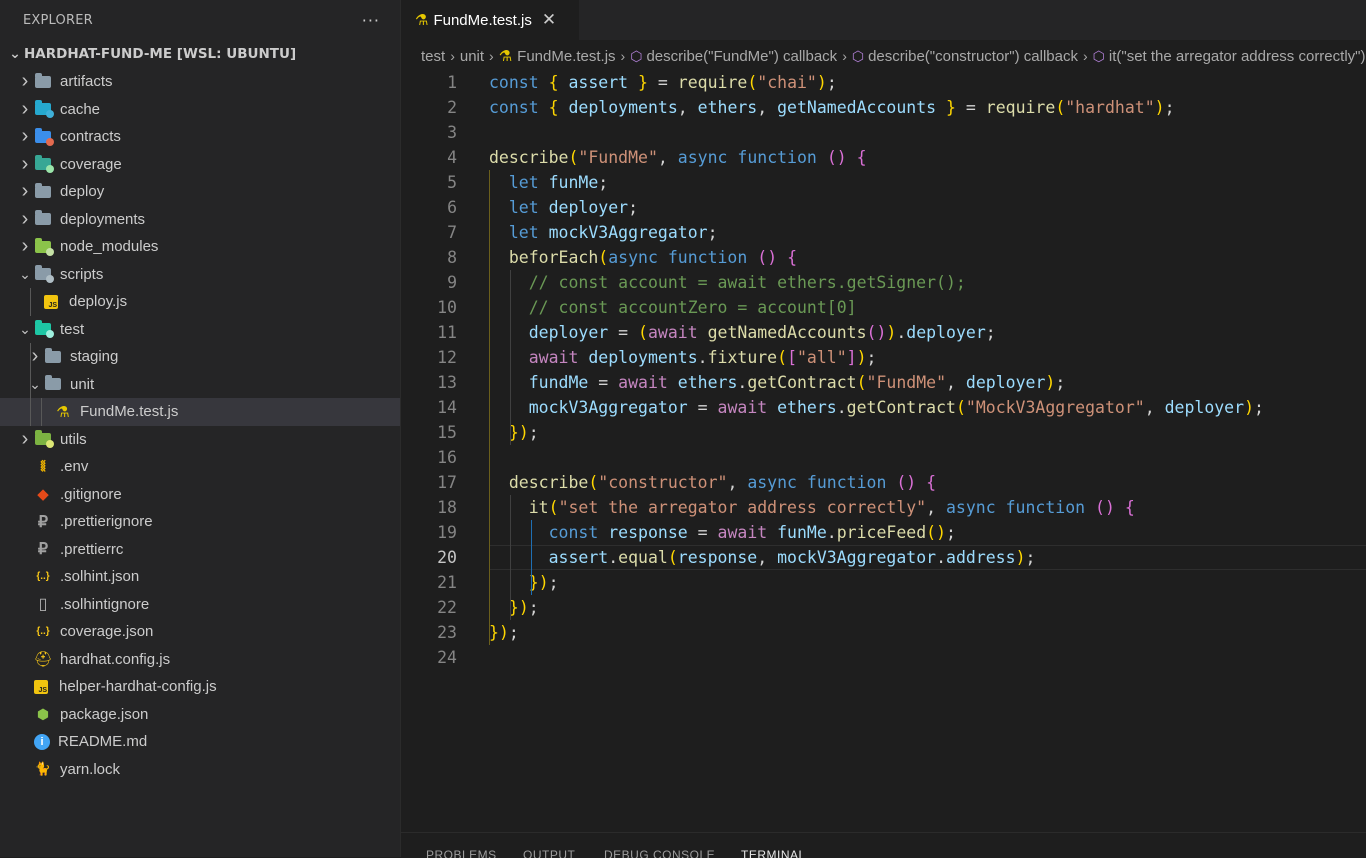 The height and width of the screenshot is (858, 1366). I want to click on file-item: ⚗ FundMe.test.js, so click(200, 412).